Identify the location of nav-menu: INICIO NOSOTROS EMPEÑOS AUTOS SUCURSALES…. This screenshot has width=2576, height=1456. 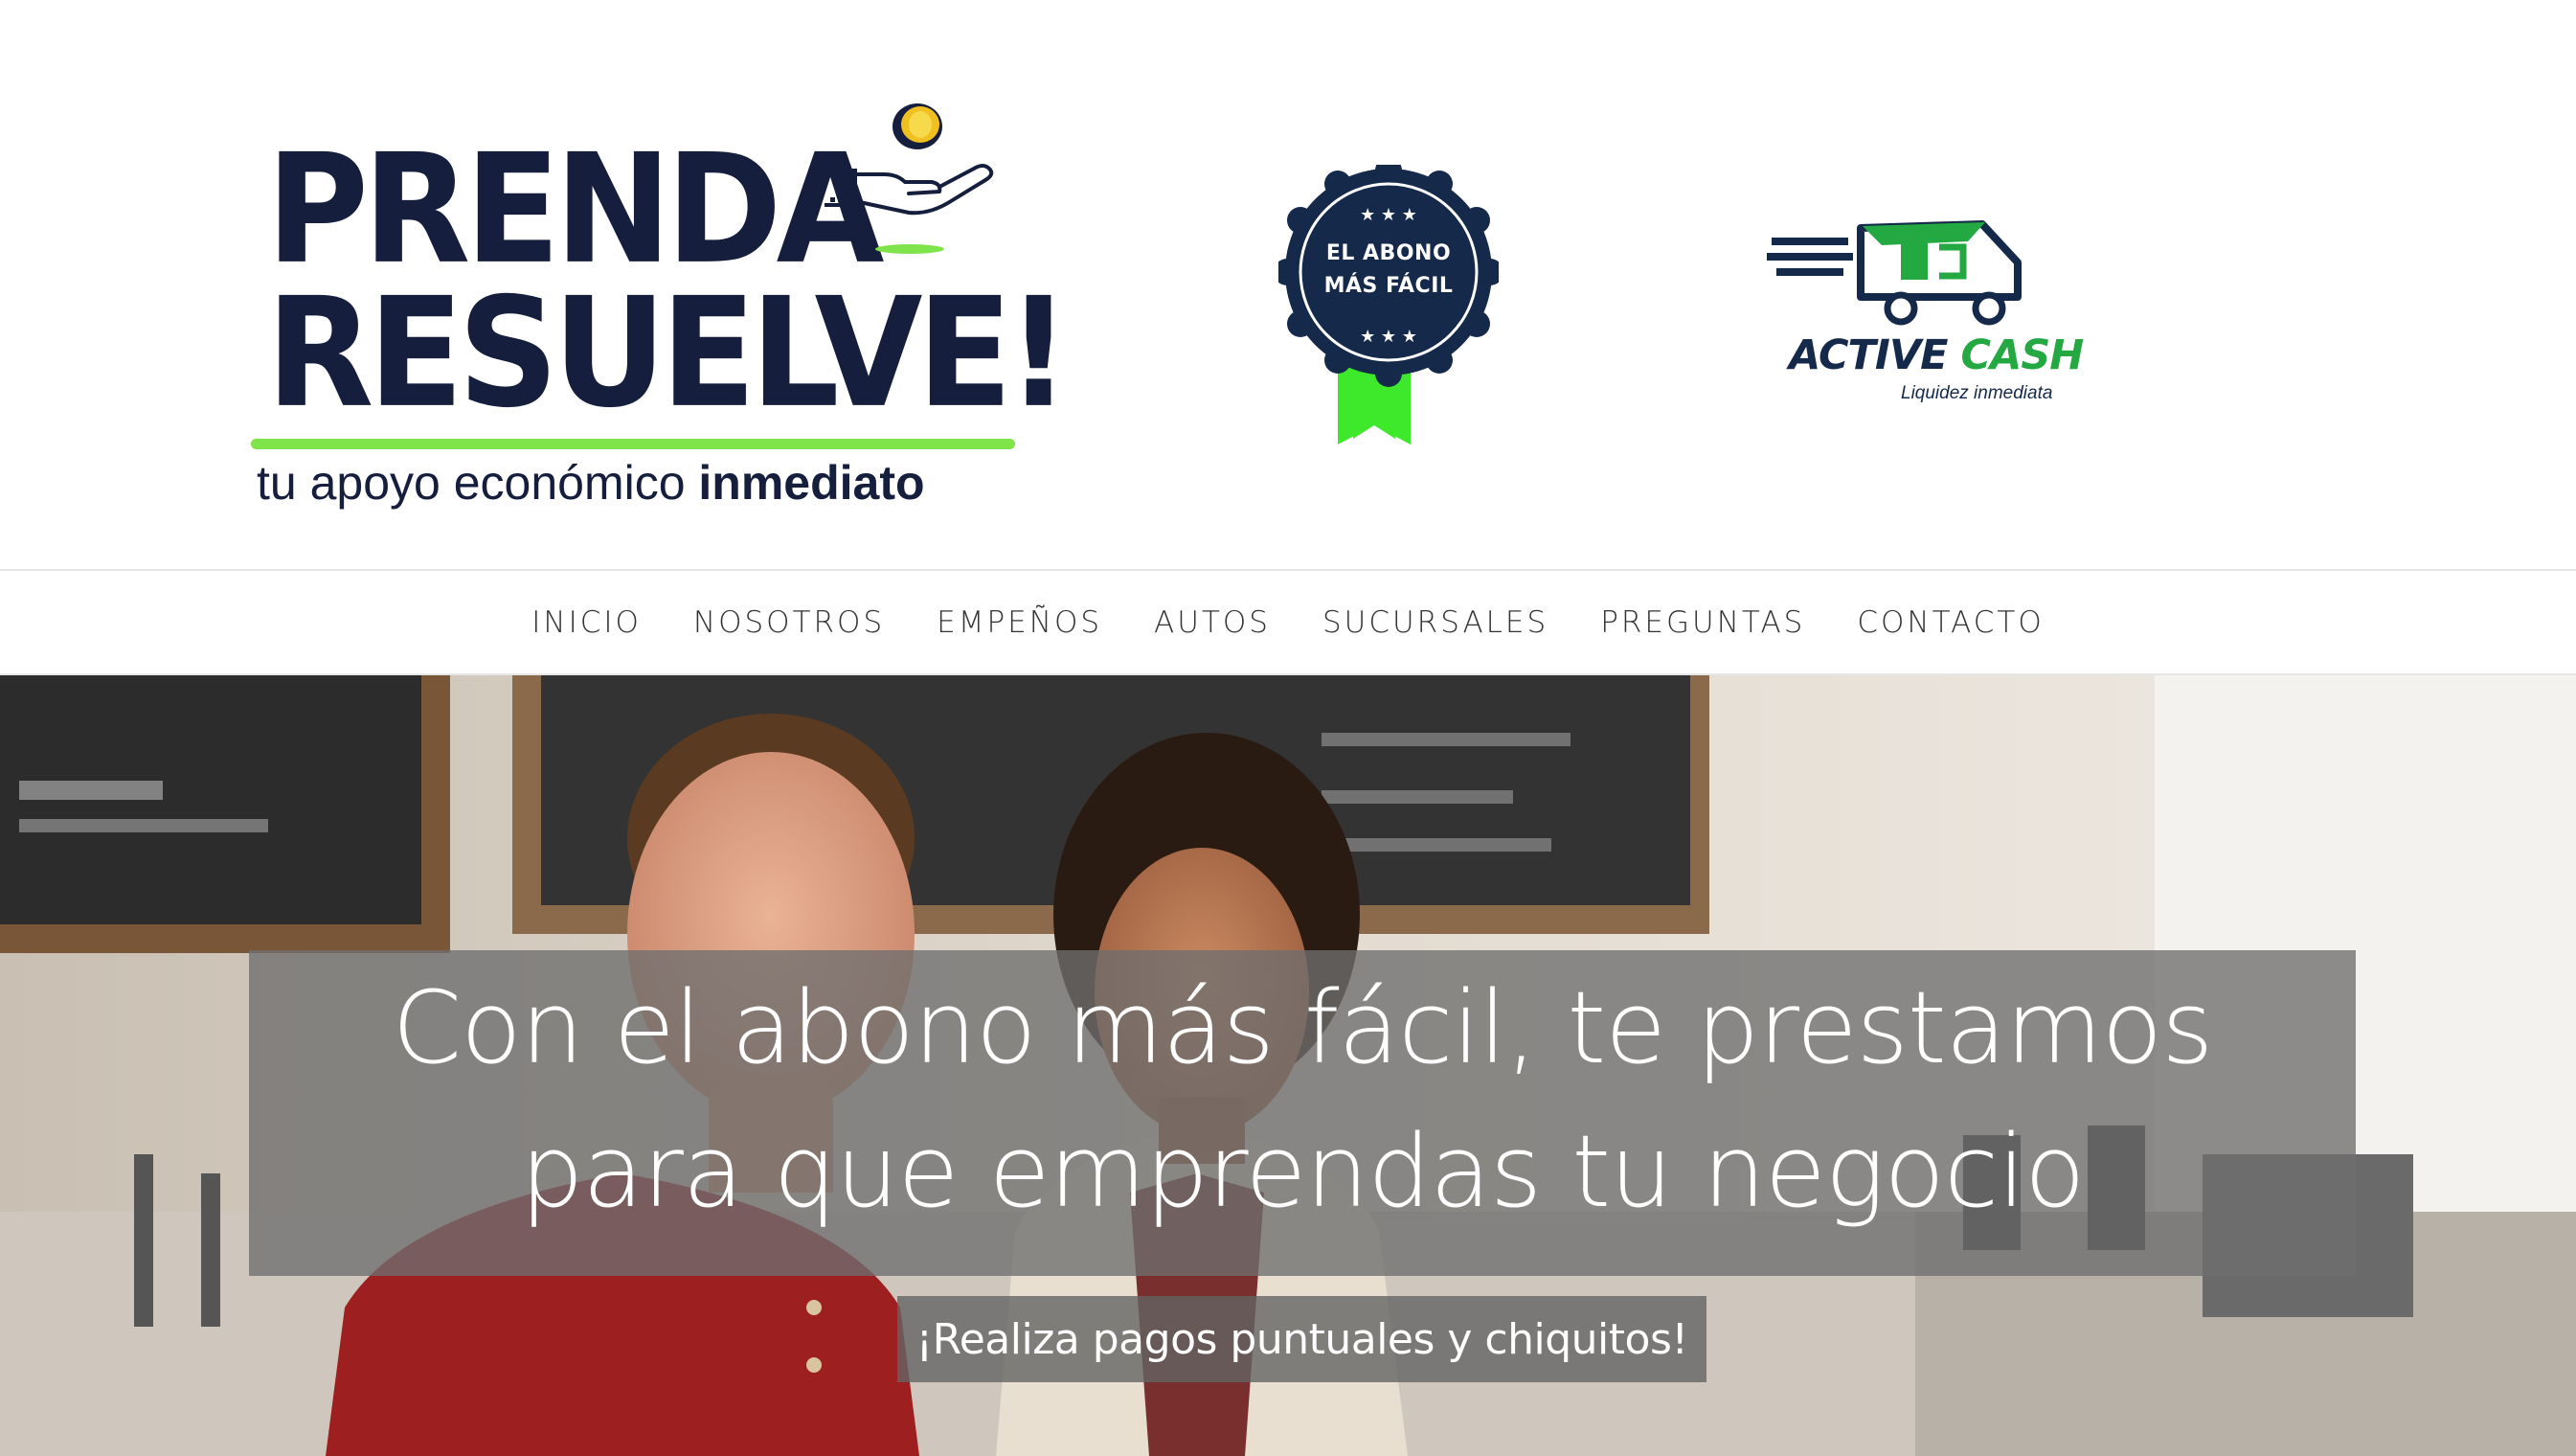
(1288, 622).